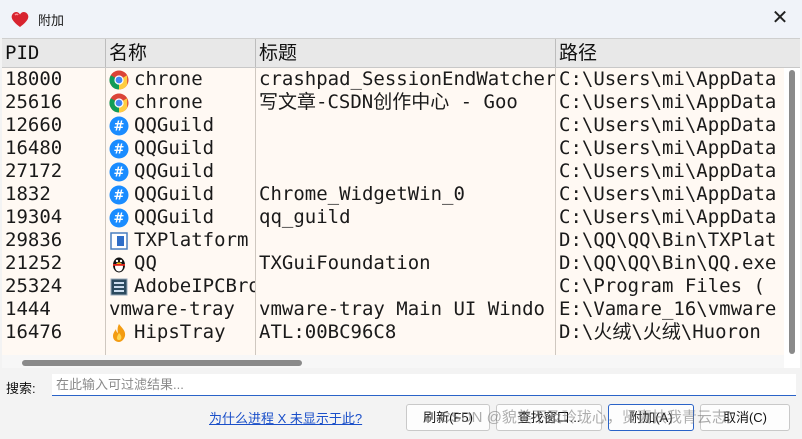 The height and width of the screenshot is (439, 802). What do you see at coordinates (145, 263) in the screenshot?
I see `process-name-cell-text: QQ` at bounding box center [145, 263].